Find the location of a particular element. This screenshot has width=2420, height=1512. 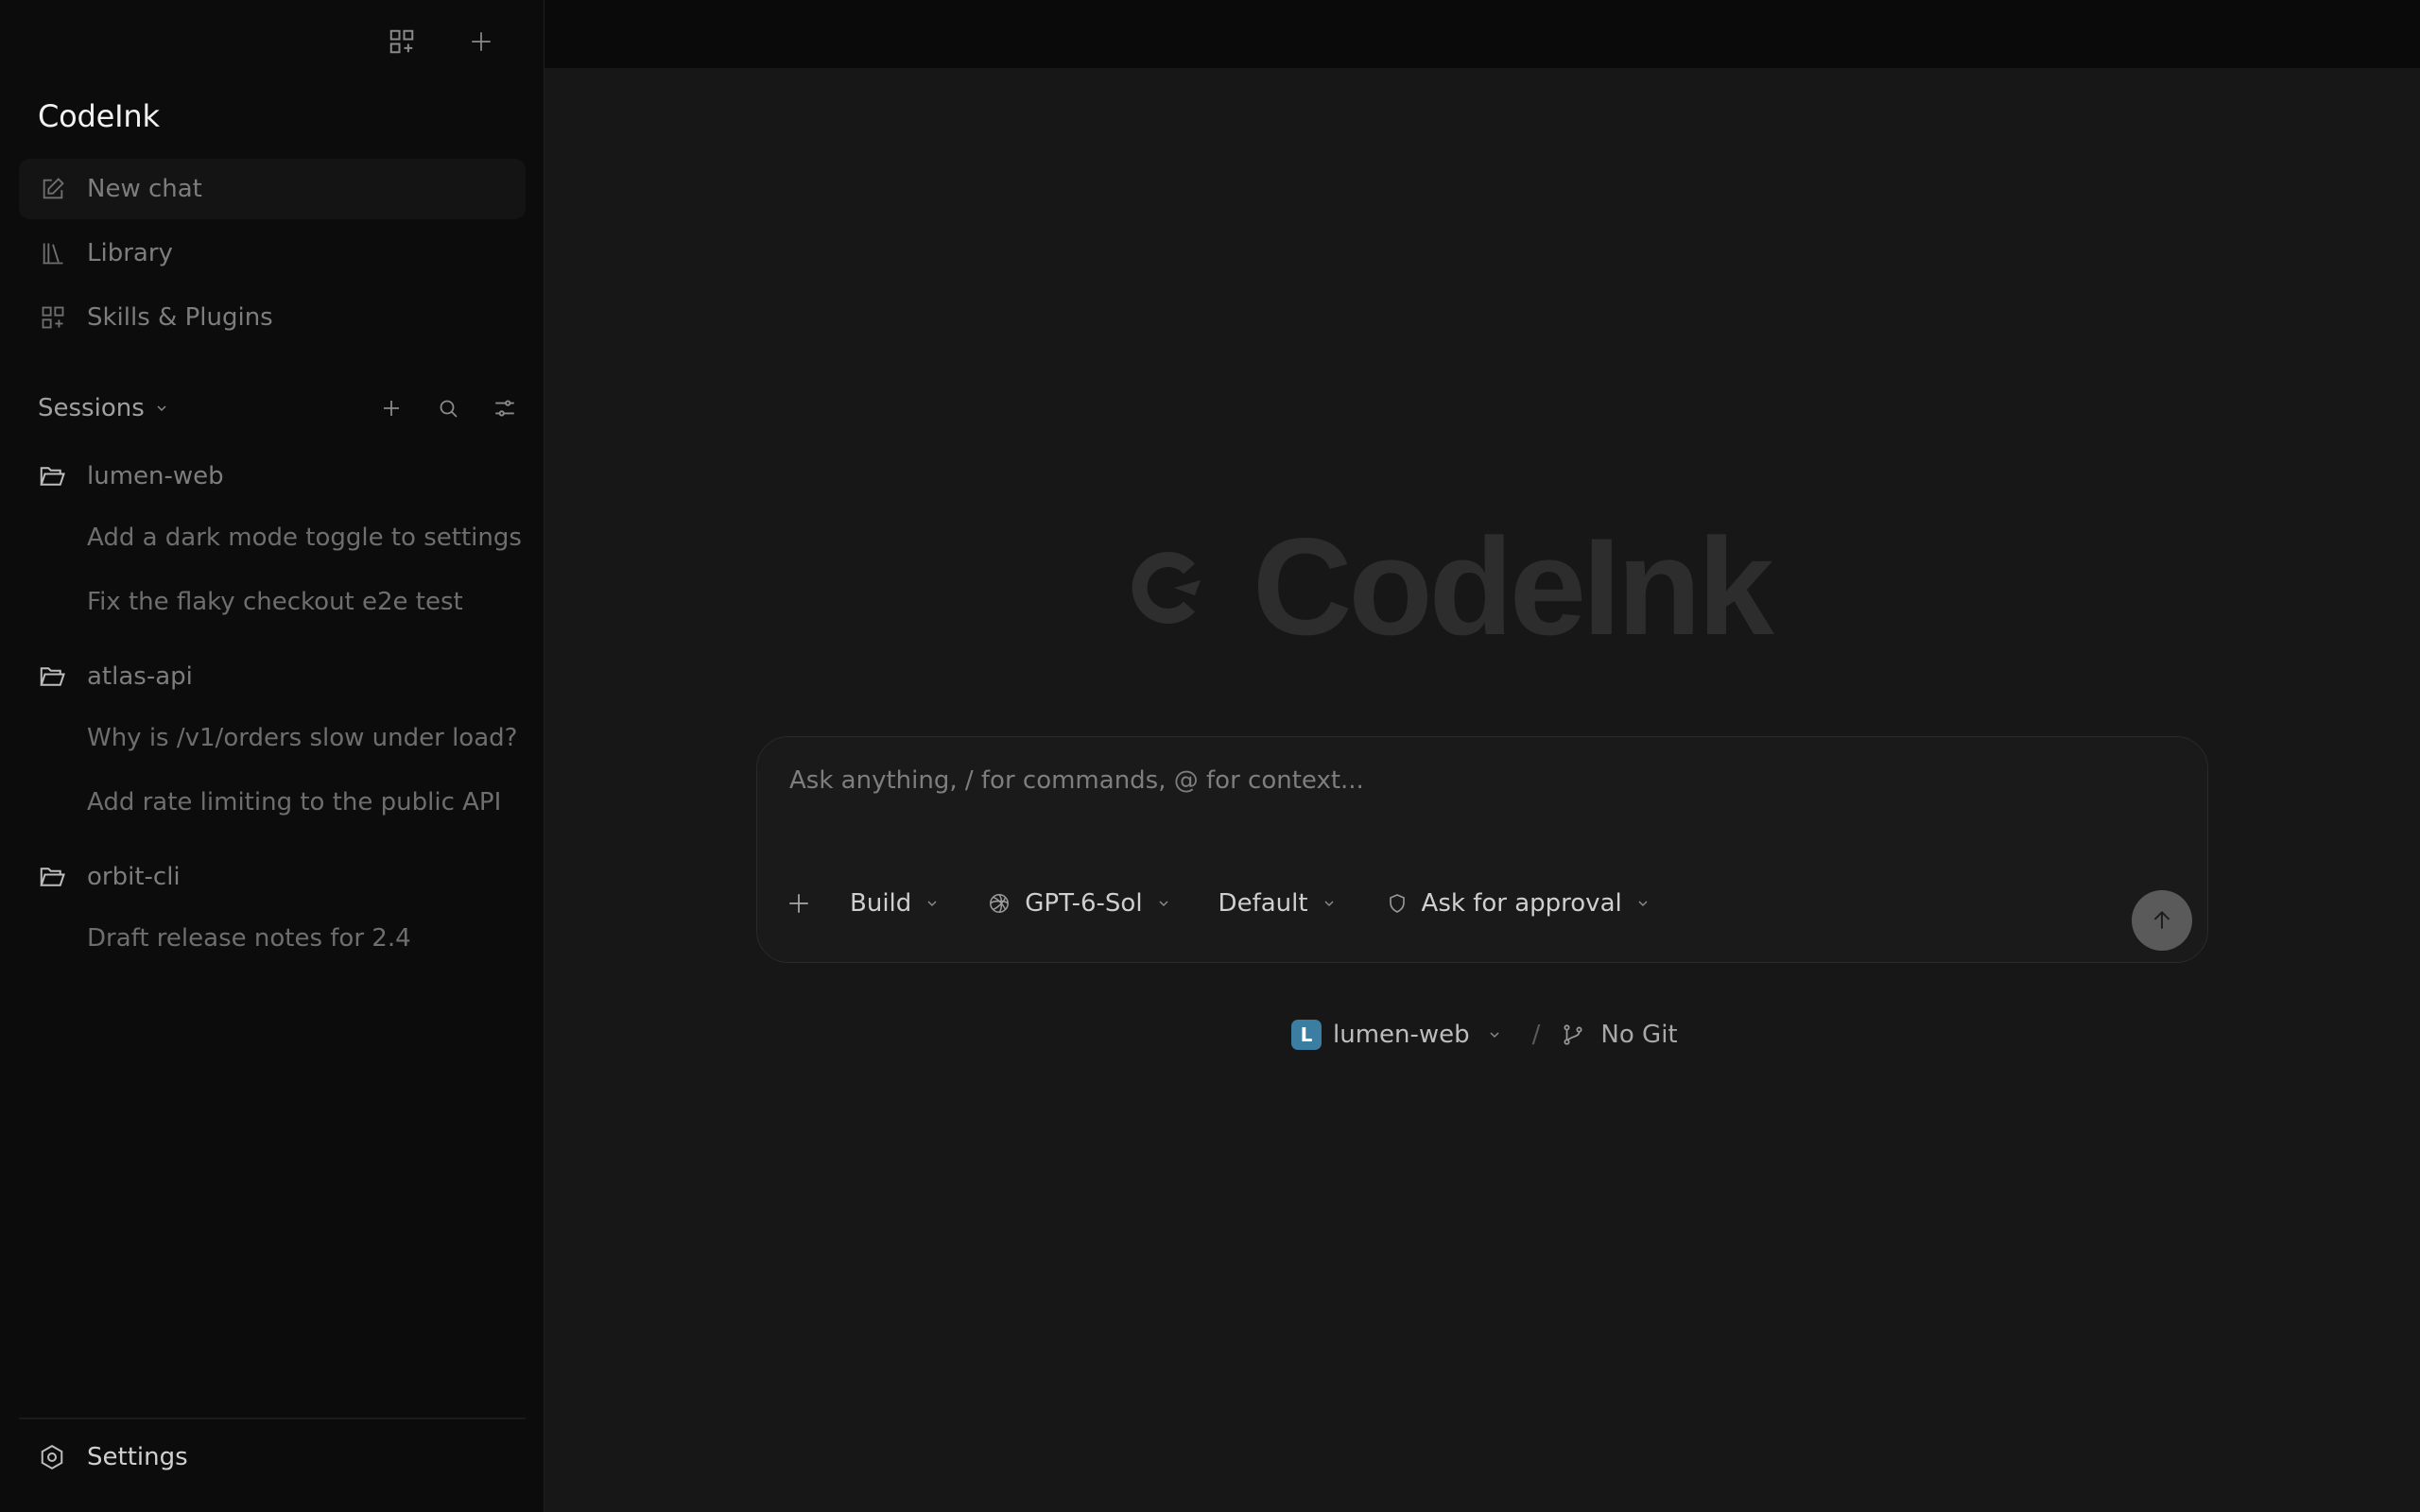

prompt-input is located at coordinates (1449, 780).